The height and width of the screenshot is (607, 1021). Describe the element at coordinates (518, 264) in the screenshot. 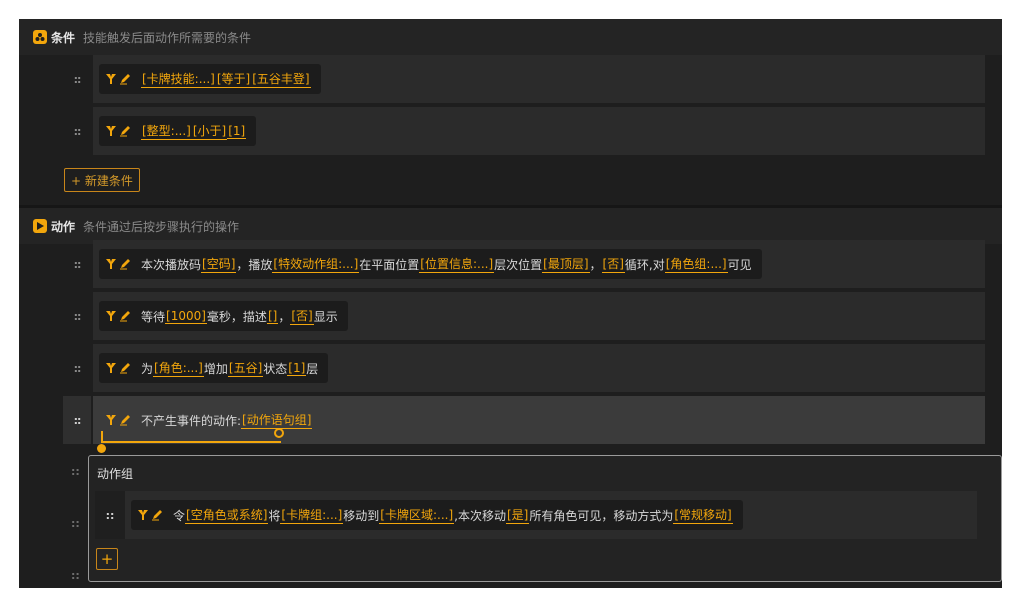

I see `statement-text: 层次位置` at that location.